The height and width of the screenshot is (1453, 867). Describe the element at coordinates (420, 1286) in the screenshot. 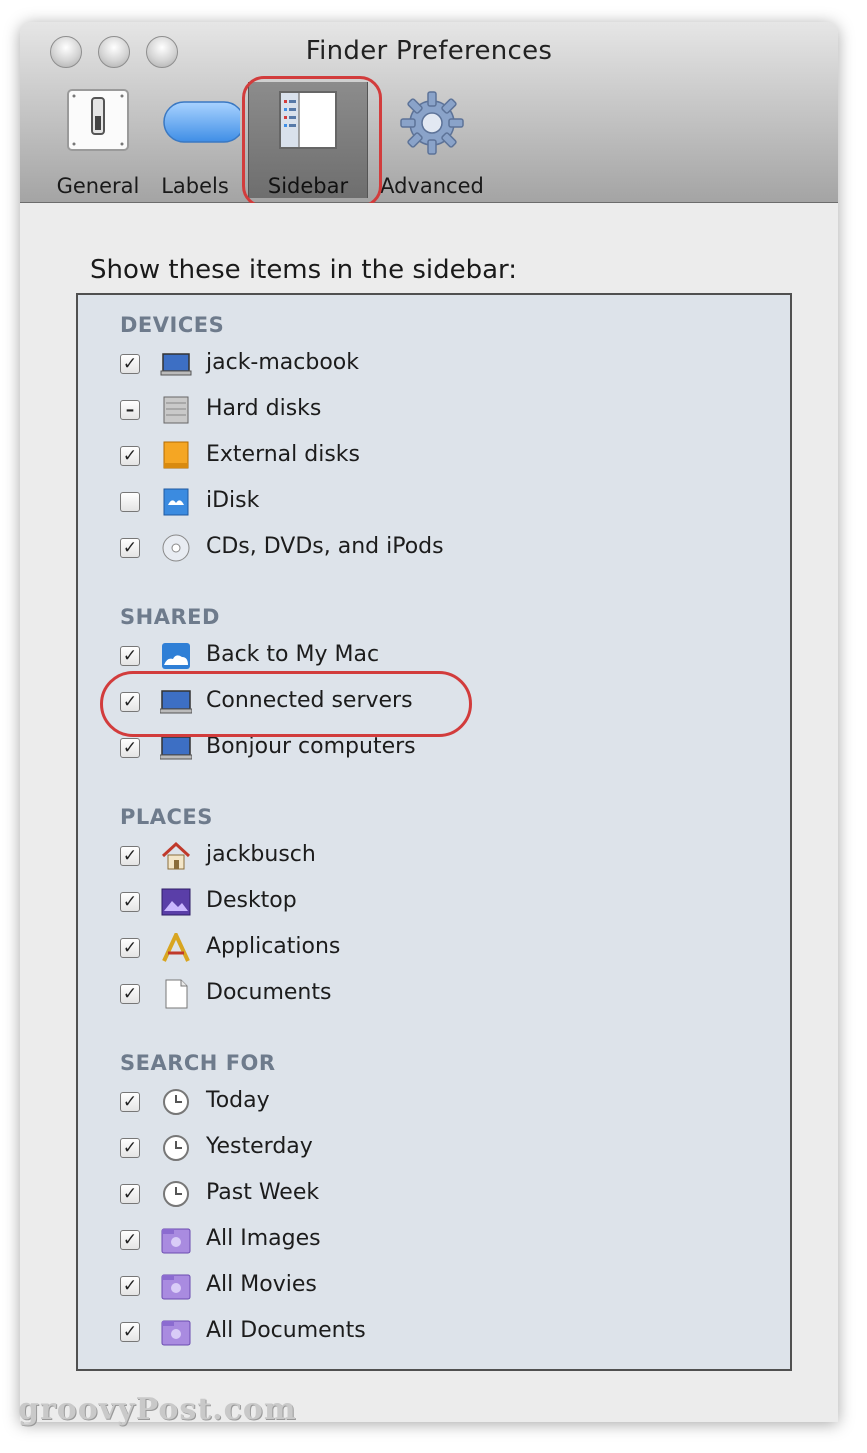

I see `list-item: ✓ All Movies` at that location.